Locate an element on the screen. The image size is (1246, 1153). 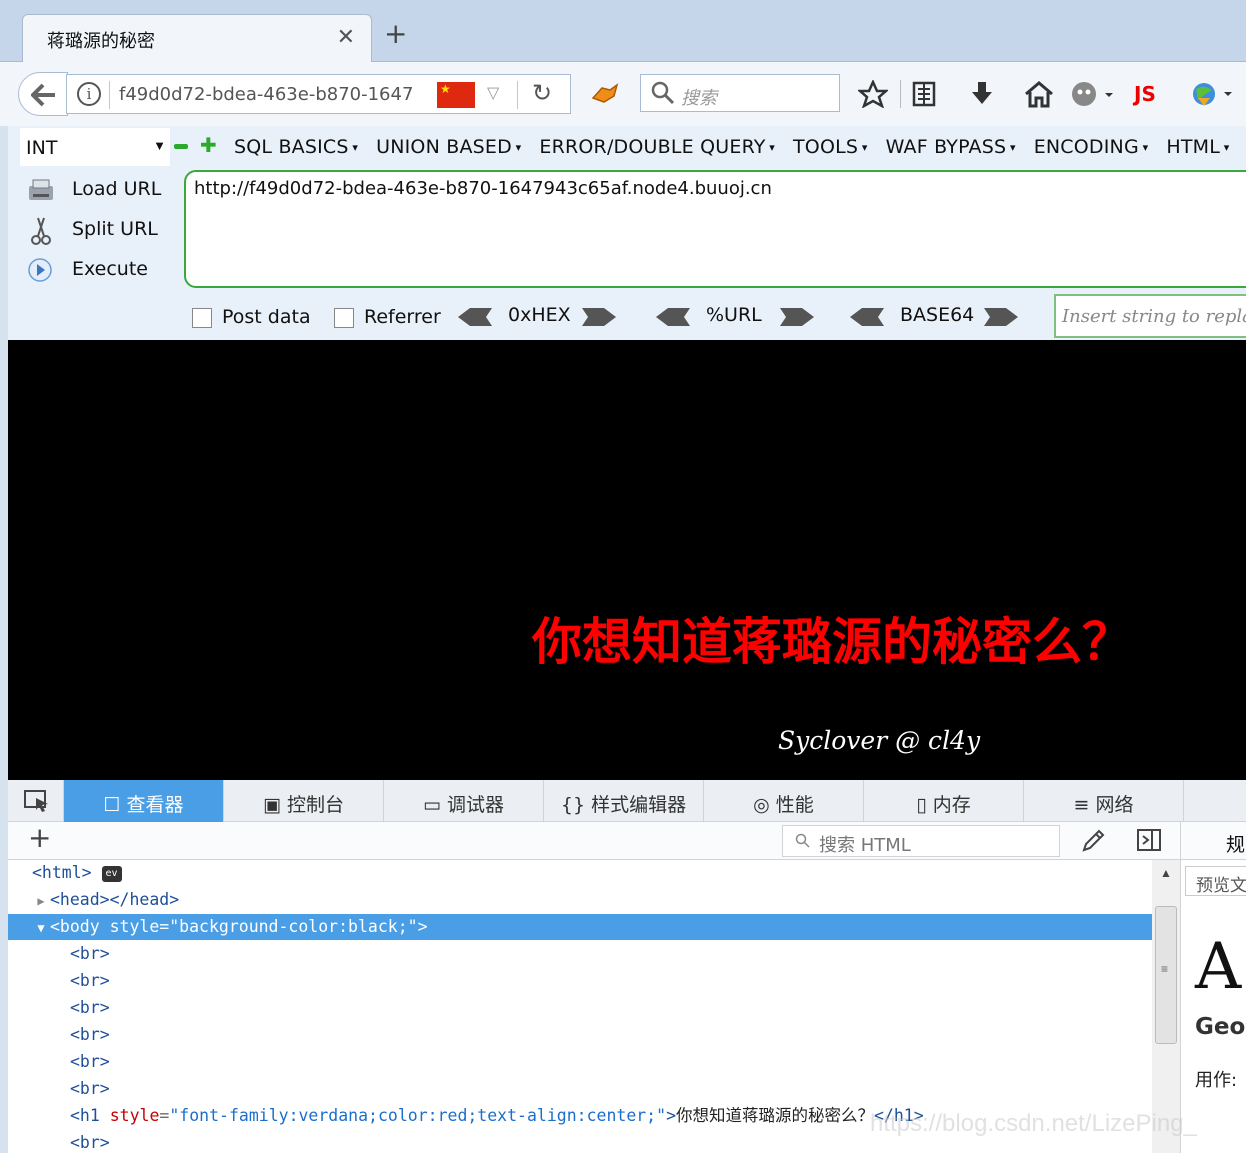
body-tag-close: > is located at coordinates (422, 926).